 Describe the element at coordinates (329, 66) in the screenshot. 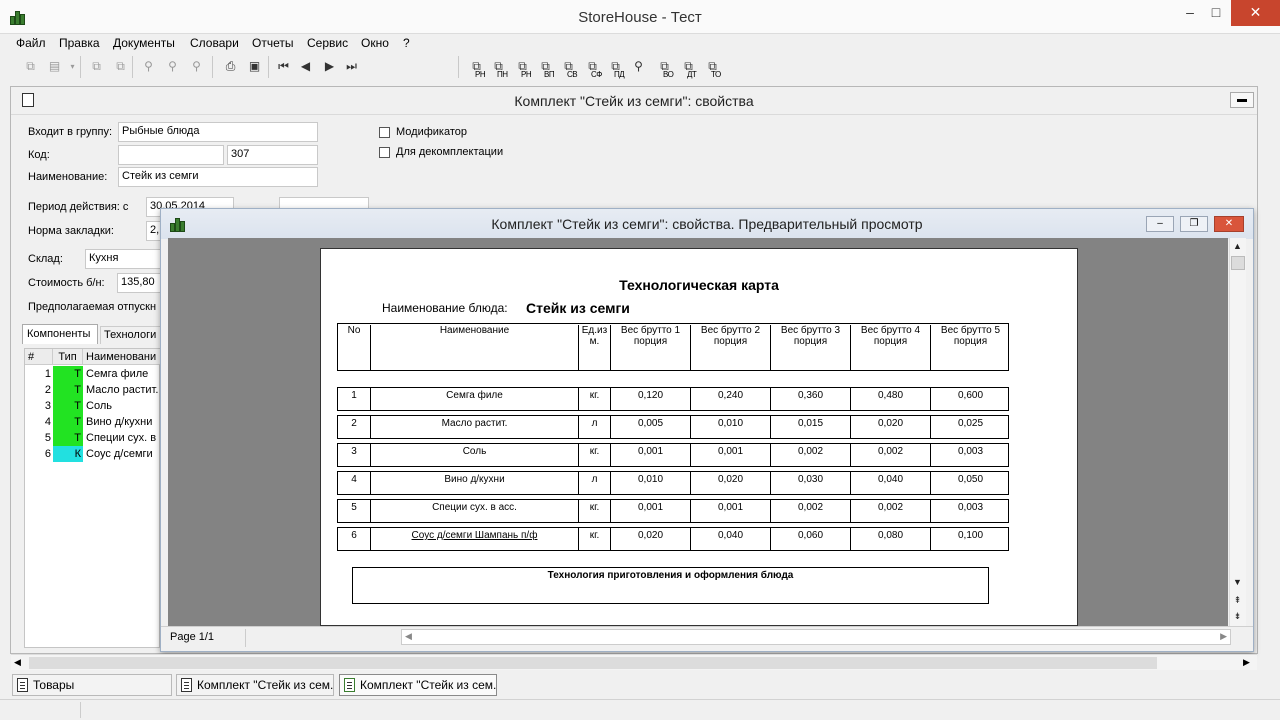

I see `next-record-icon: ▶` at that location.